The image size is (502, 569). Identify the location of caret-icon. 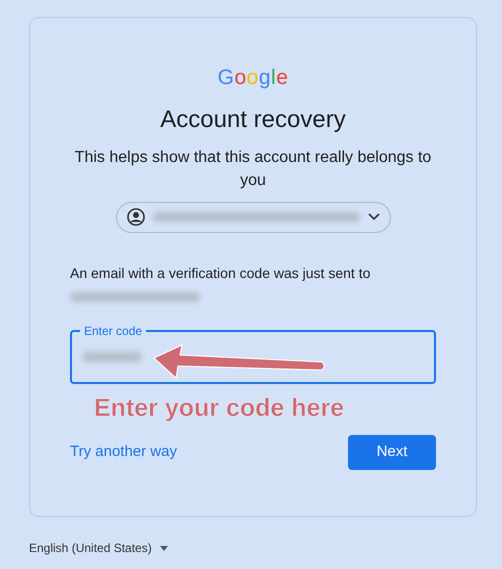
(164, 548).